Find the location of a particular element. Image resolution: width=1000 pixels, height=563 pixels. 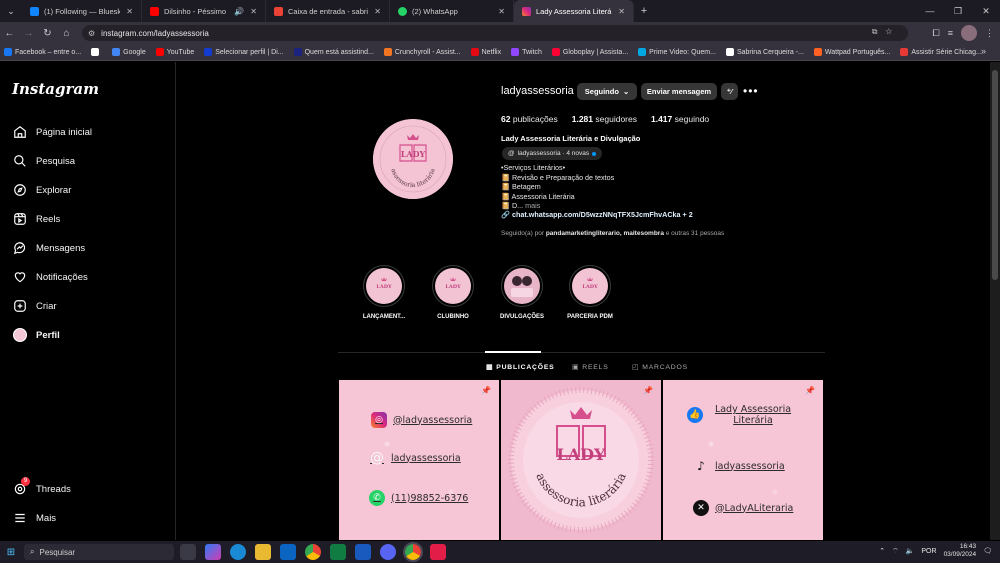

suggest-users-button: ⁺⁄ is located at coordinates (729, 91).